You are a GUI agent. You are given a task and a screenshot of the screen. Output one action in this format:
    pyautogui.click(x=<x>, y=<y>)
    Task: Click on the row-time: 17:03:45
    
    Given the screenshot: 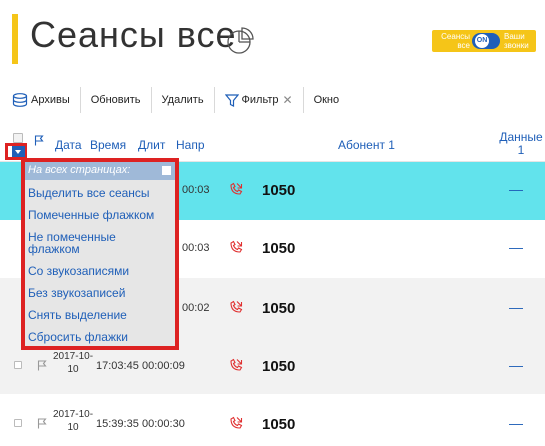 What is the action you would take?
    pyautogui.click(x=117, y=366)
    